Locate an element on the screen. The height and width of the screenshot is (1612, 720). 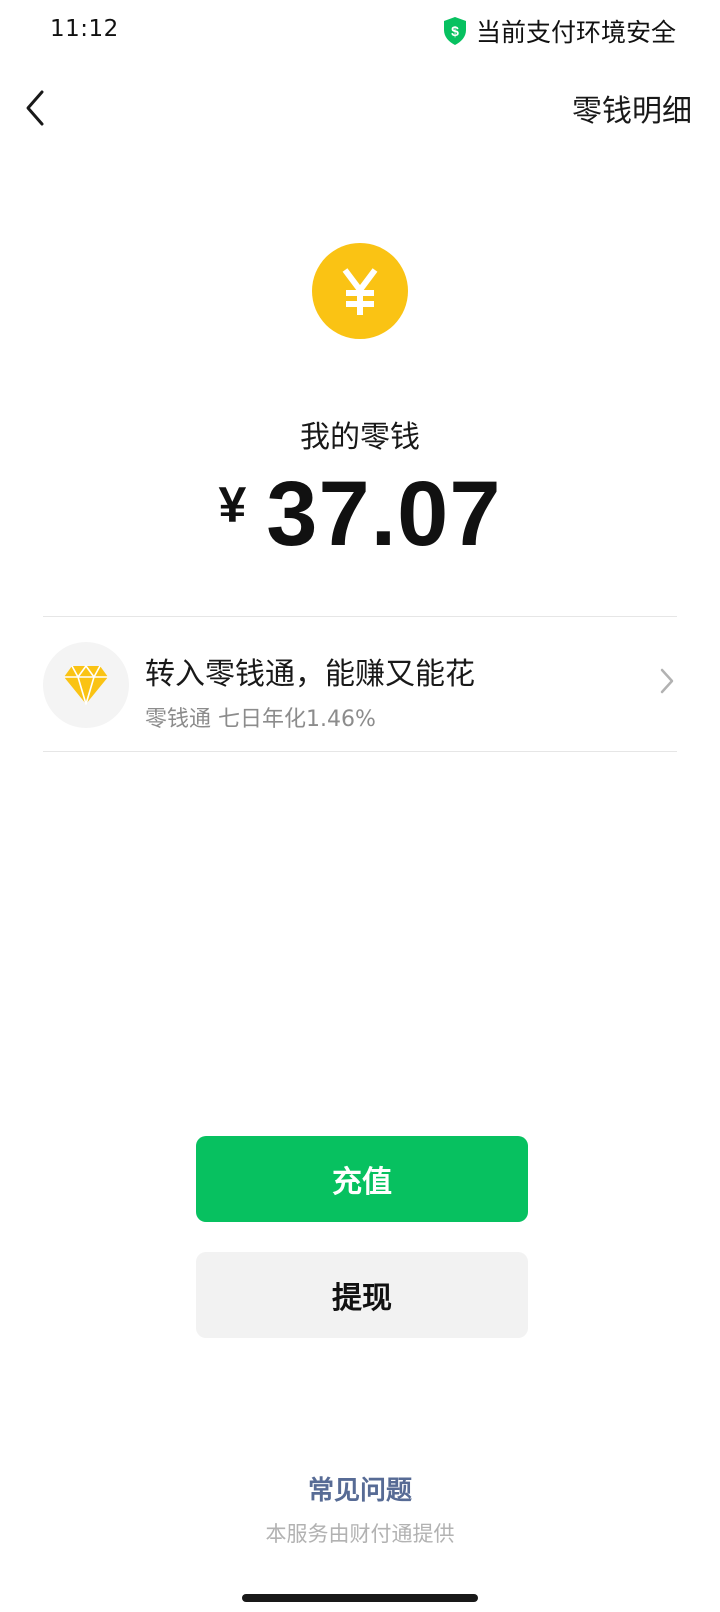
promo-title: 转入零钱通，能赚又能花 is located at coordinates (310, 674).